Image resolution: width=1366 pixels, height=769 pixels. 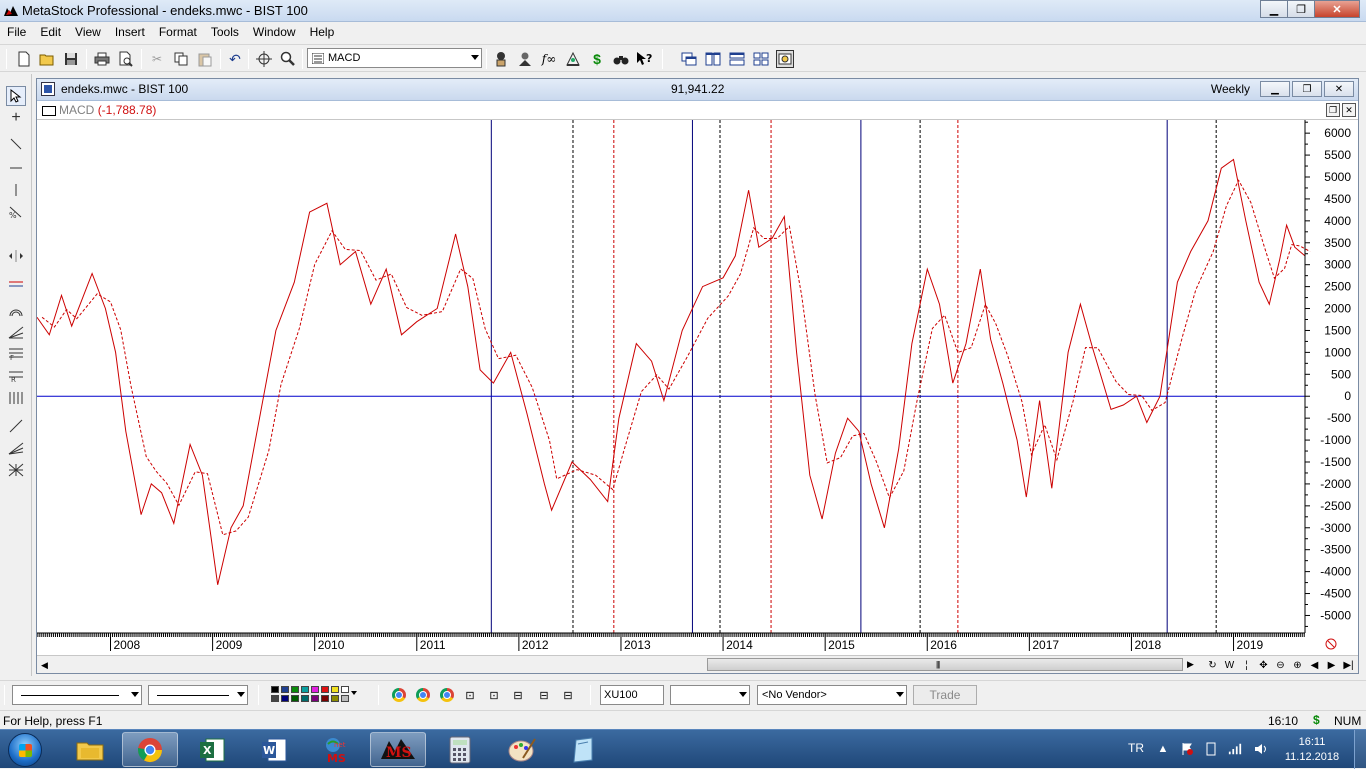 I want to click on periodicity-label: Weekly, so click(x=1230, y=89).